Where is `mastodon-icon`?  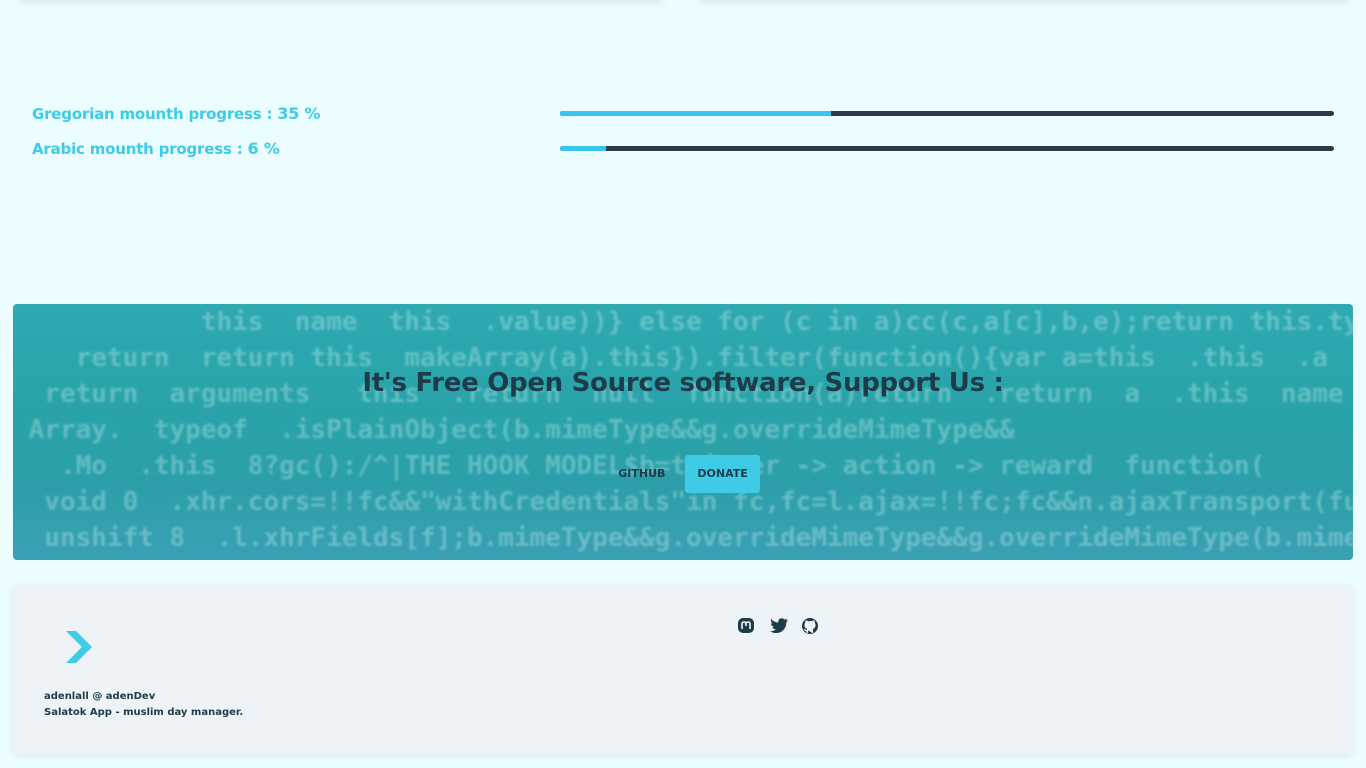 mastodon-icon is located at coordinates (746, 626).